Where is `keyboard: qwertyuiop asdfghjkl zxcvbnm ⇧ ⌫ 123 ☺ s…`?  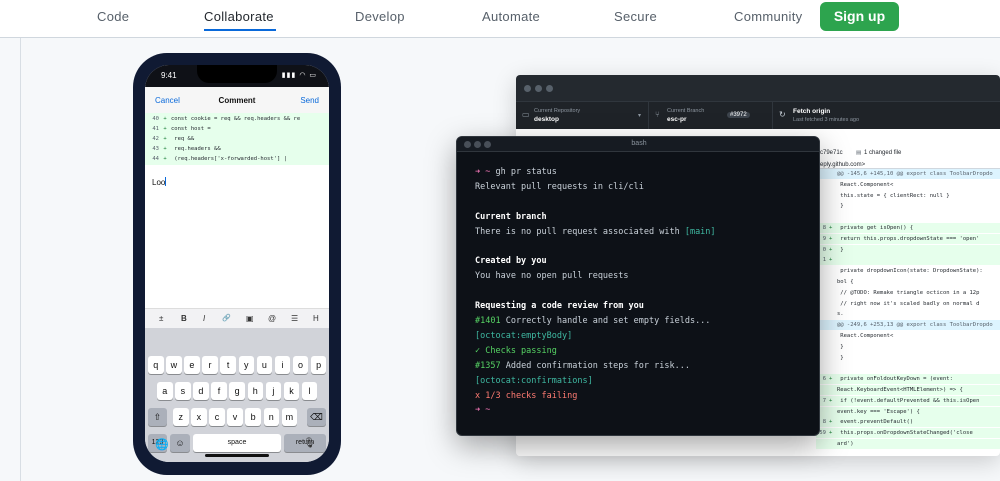 keyboard: qwertyuiop asdfghjkl zxcvbnm ⇧ ⌫ 123 ☺ s… is located at coordinates (237, 395).